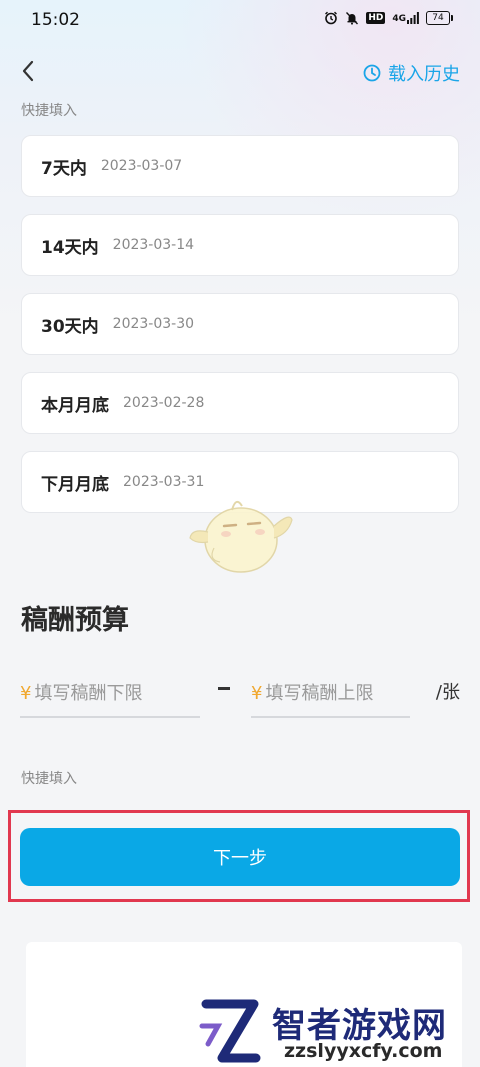 This screenshot has width=480, height=1067. I want to click on deadline-quick-fill-label: 快捷填入, so click(49, 111).